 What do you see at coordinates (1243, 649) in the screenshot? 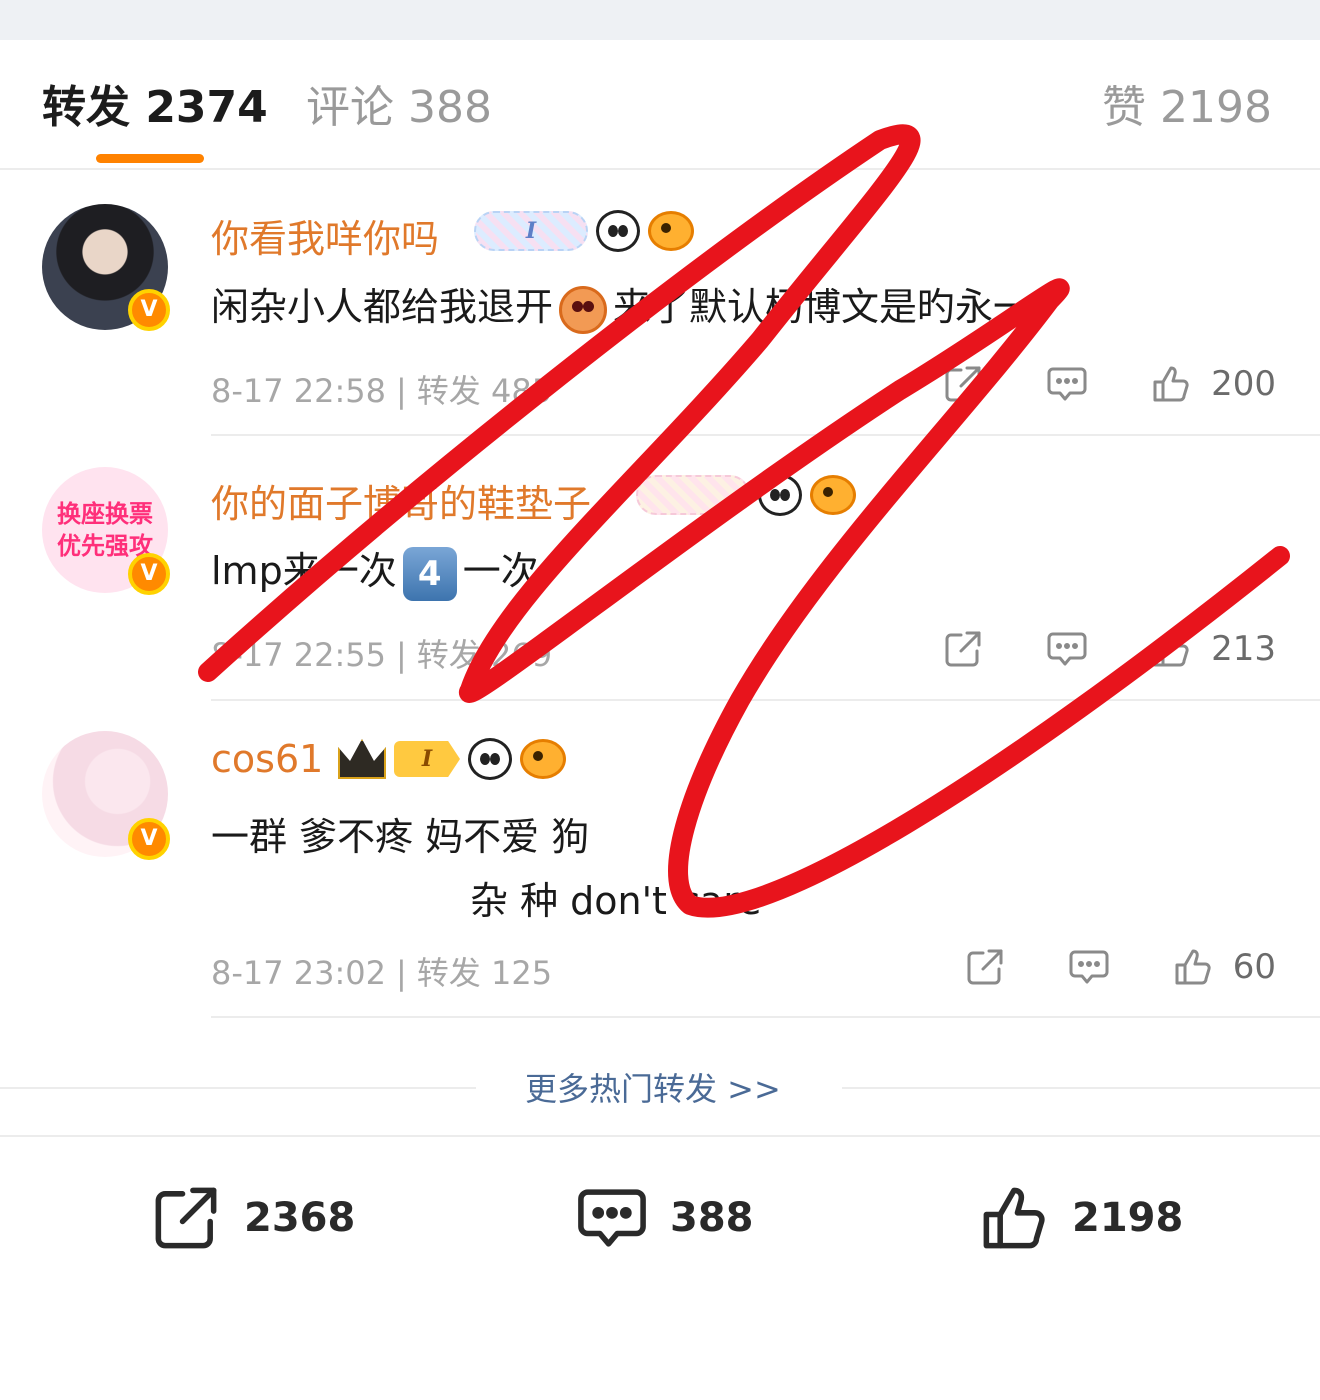
I see `like-count: 213` at bounding box center [1243, 649].